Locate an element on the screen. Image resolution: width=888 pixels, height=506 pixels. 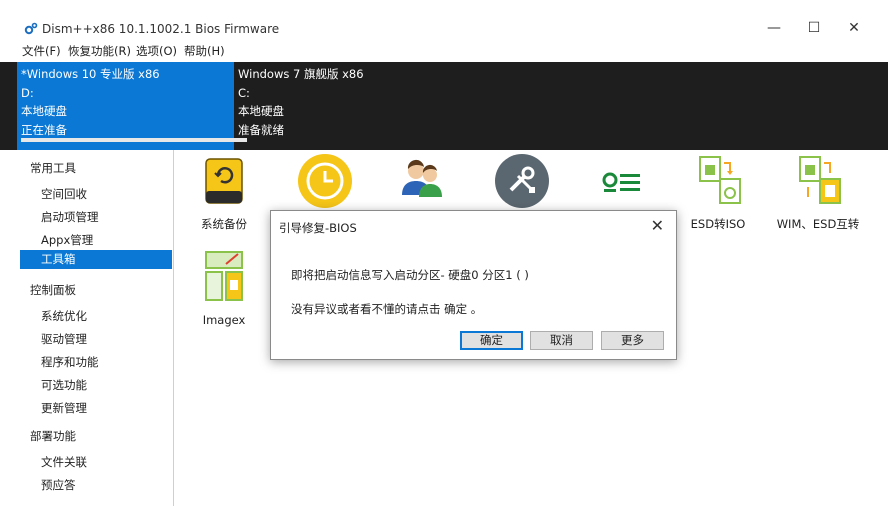
more-button: 更多 is located at coordinates (632, 340).